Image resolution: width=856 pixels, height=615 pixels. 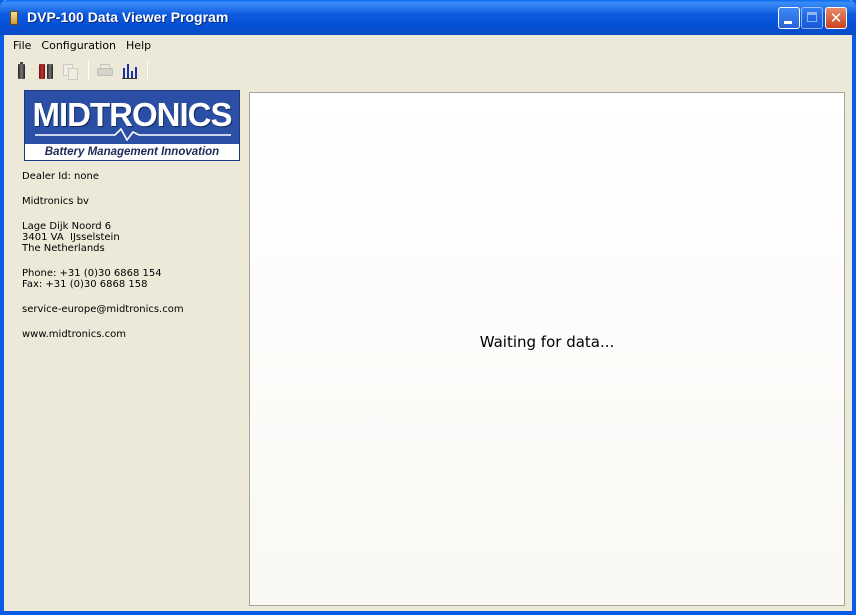 I want to click on menu-configuration: Configuration, so click(x=78, y=46).